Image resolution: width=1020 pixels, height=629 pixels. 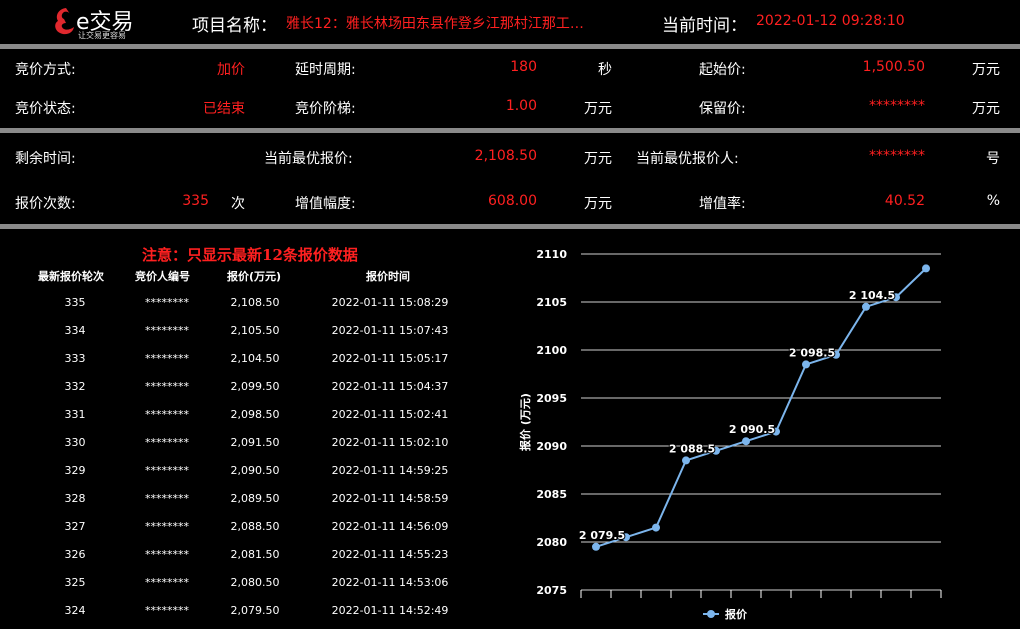 I want to click on best-price-label: 当前最优报价:, so click(x=308, y=159).